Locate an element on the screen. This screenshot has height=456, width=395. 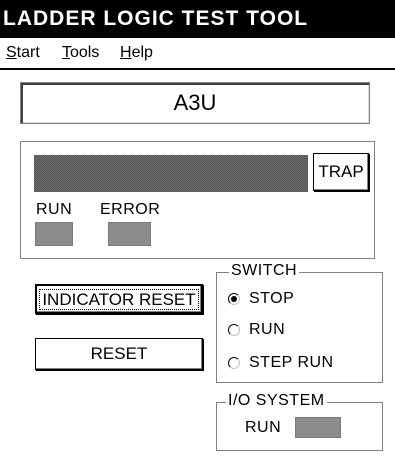
menu-start: Start is located at coordinates (23, 53).